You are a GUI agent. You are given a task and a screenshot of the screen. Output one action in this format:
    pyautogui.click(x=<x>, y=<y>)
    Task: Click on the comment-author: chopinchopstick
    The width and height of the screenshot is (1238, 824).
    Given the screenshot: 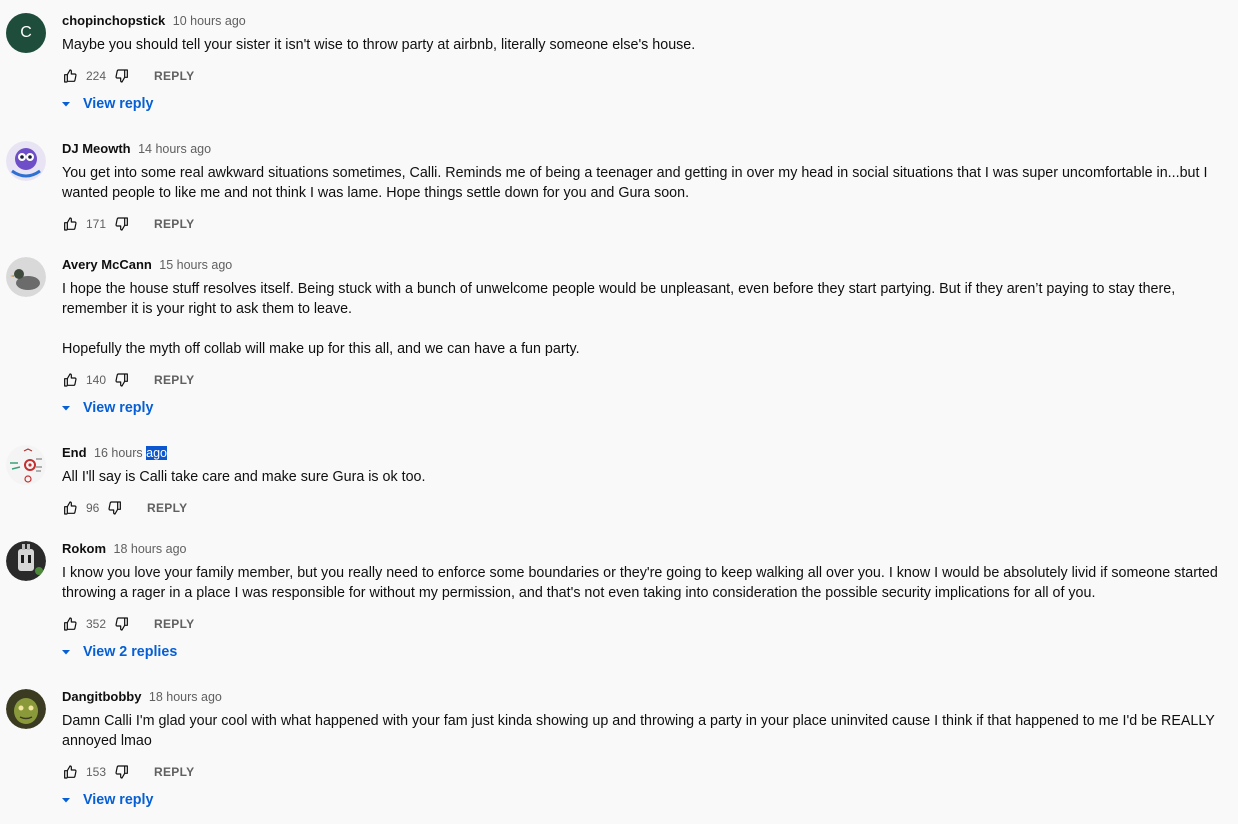 What is the action you would take?
    pyautogui.click(x=113, y=20)
    